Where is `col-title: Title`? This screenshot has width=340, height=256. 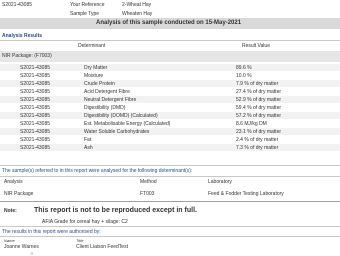 col-title: Title is located at coordinates (80, 240).